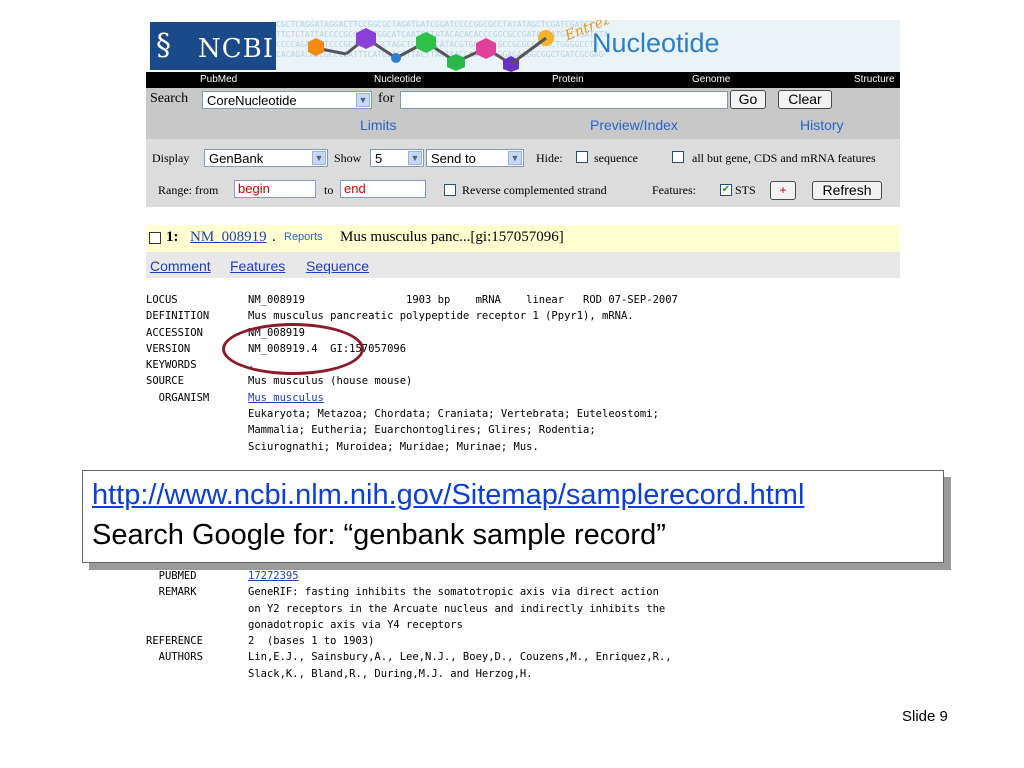  Describe the element at coordinates (180, 266) in the screenshot. I see `comment-link: Comment` at that location.